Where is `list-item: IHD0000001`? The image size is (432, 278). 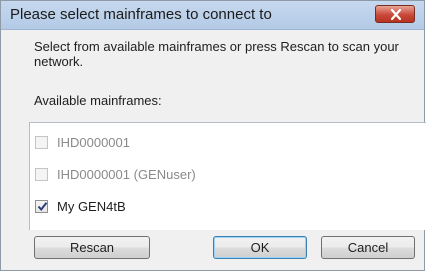 list-item: IHD0000001 is located at coordinates (228, 143).